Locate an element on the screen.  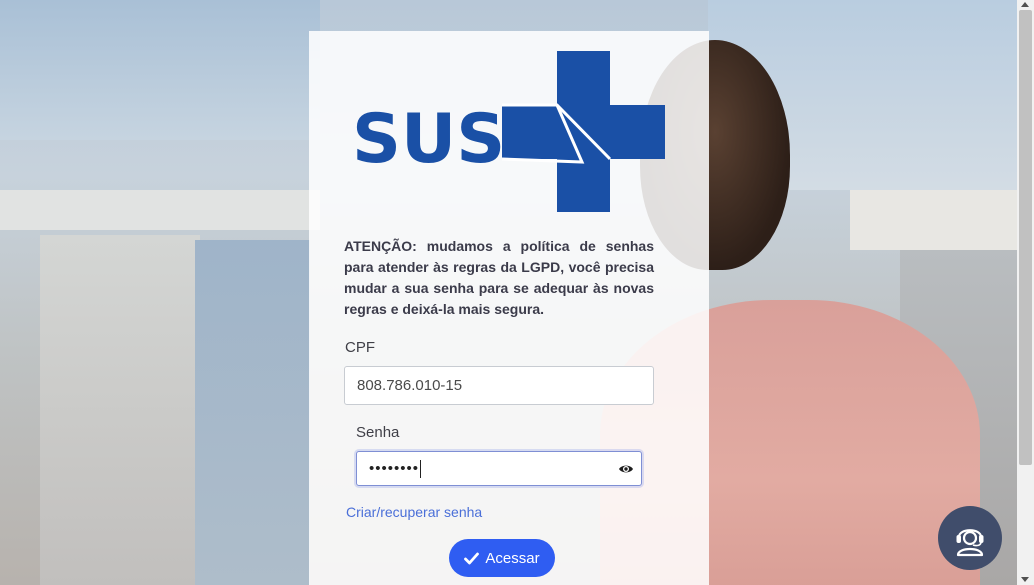
recover-password-link: Criar/recuperar senha is located at coordinates (414, 512).